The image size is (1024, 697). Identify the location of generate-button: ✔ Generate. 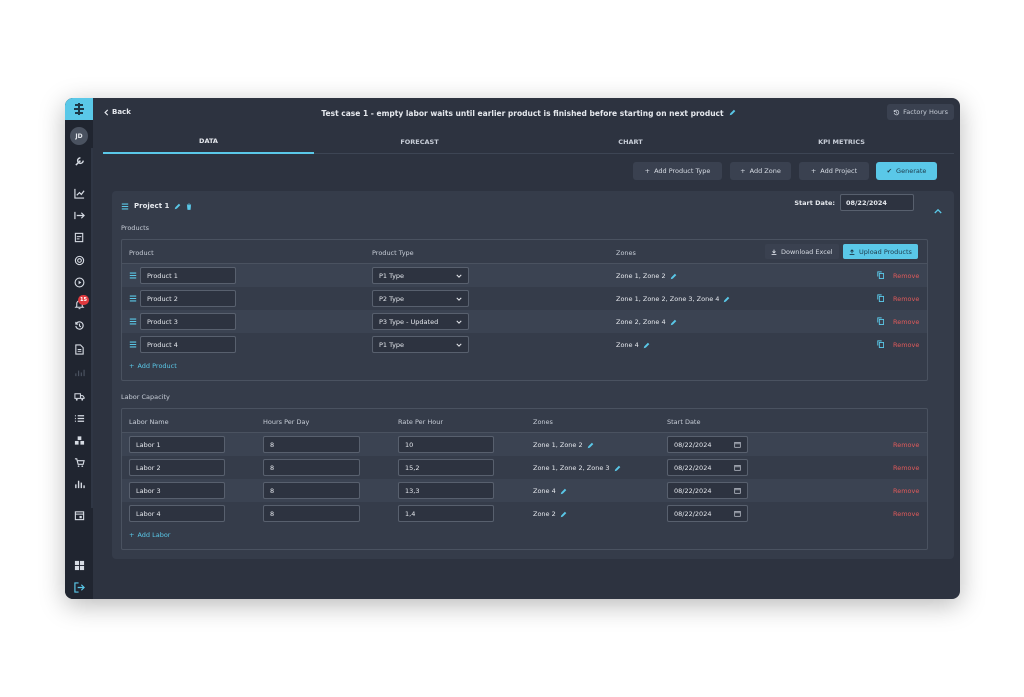
(906, 171).